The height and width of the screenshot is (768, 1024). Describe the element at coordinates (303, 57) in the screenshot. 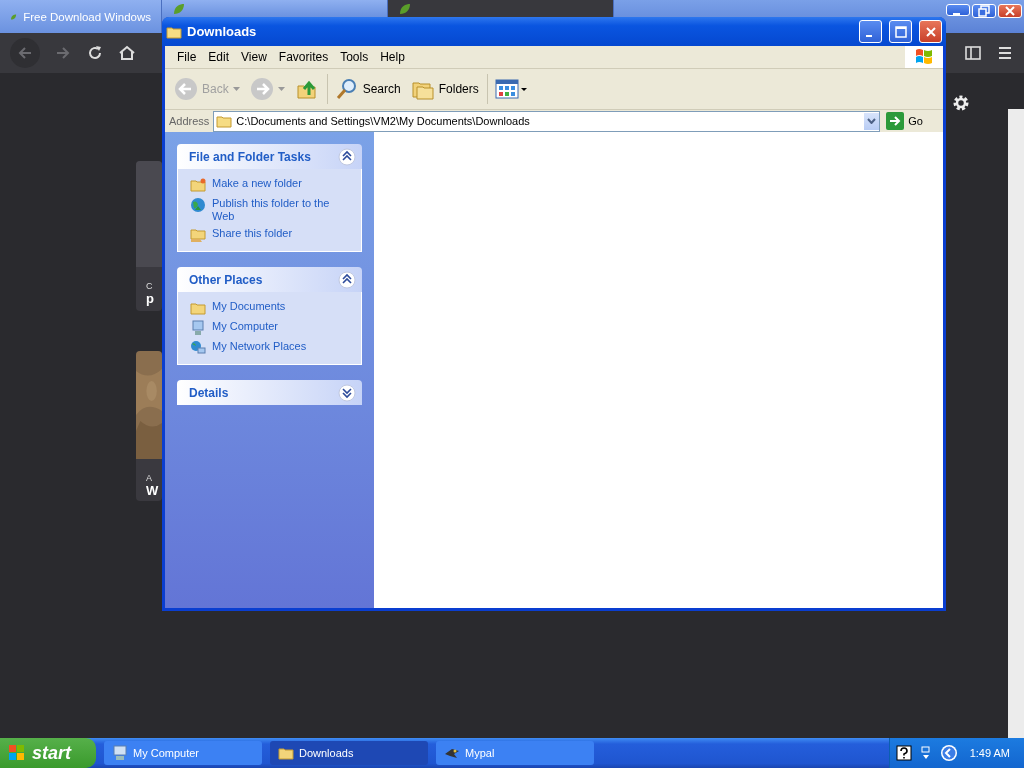

I see `menu-item: Favorites` at that location.